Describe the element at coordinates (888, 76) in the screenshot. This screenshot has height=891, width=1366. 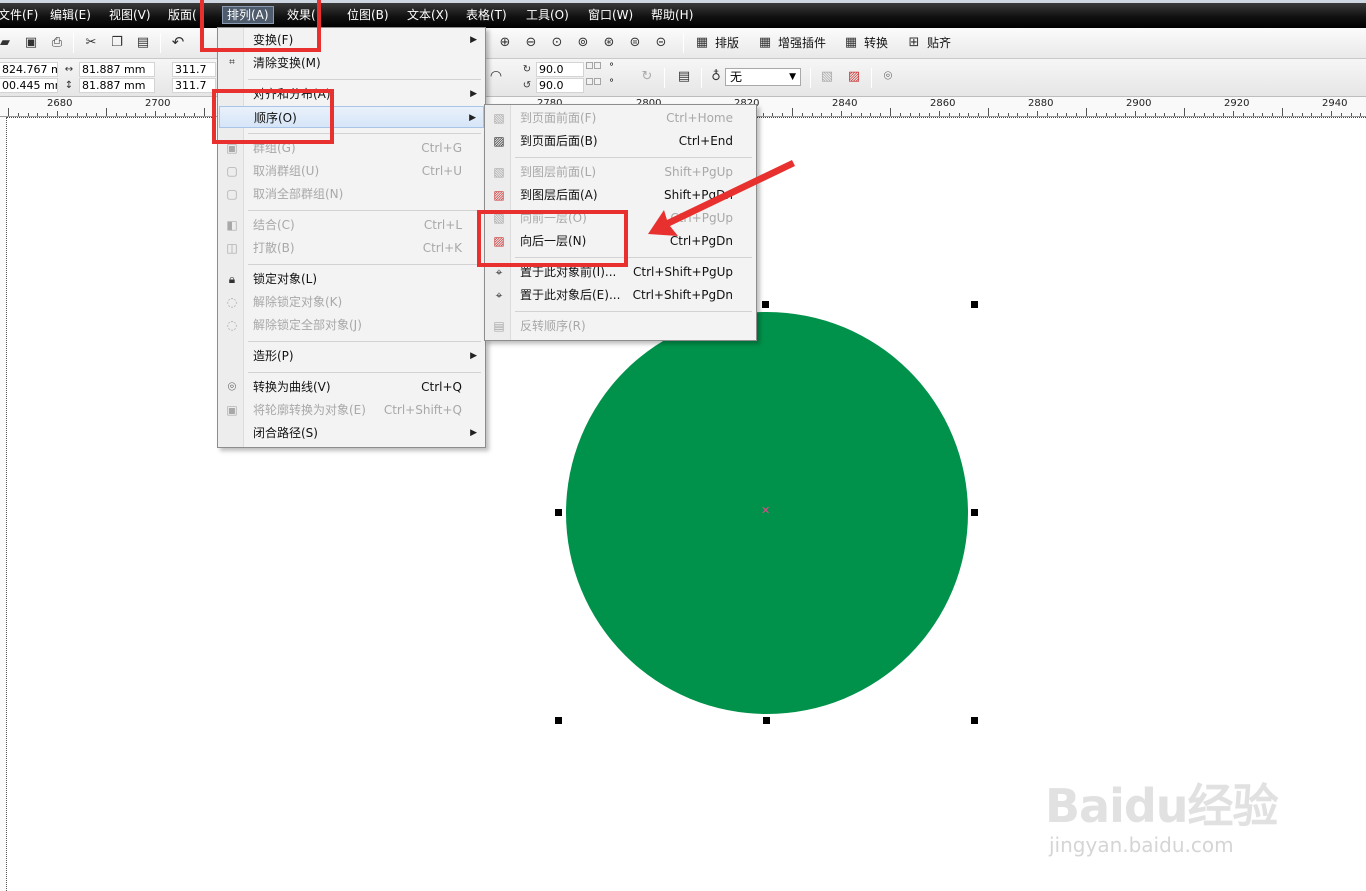
I see `convert-to-curves-icon: ⌾` at that location.